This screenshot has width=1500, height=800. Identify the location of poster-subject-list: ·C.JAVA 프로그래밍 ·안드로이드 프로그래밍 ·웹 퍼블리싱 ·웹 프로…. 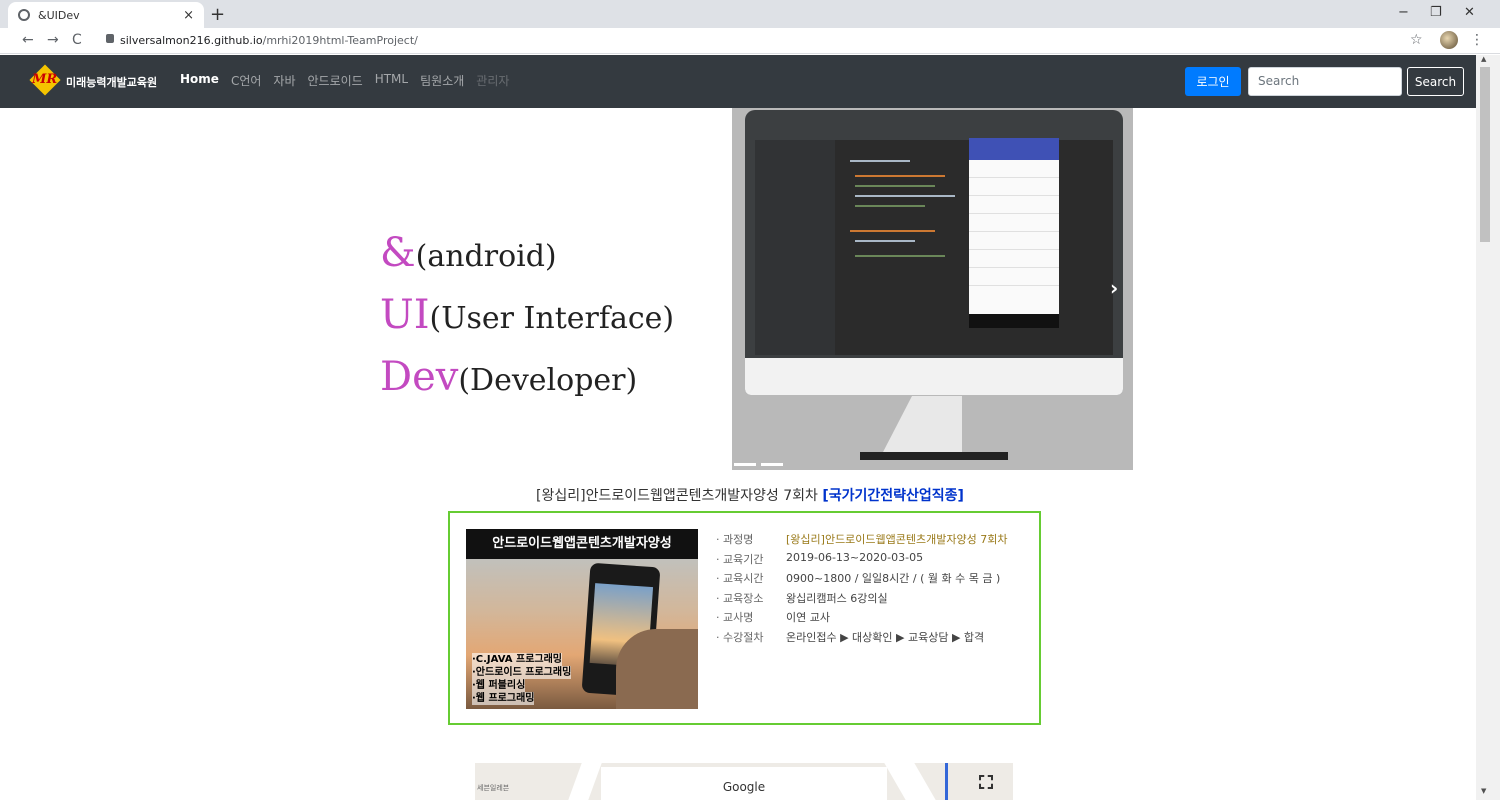
(522, 679).